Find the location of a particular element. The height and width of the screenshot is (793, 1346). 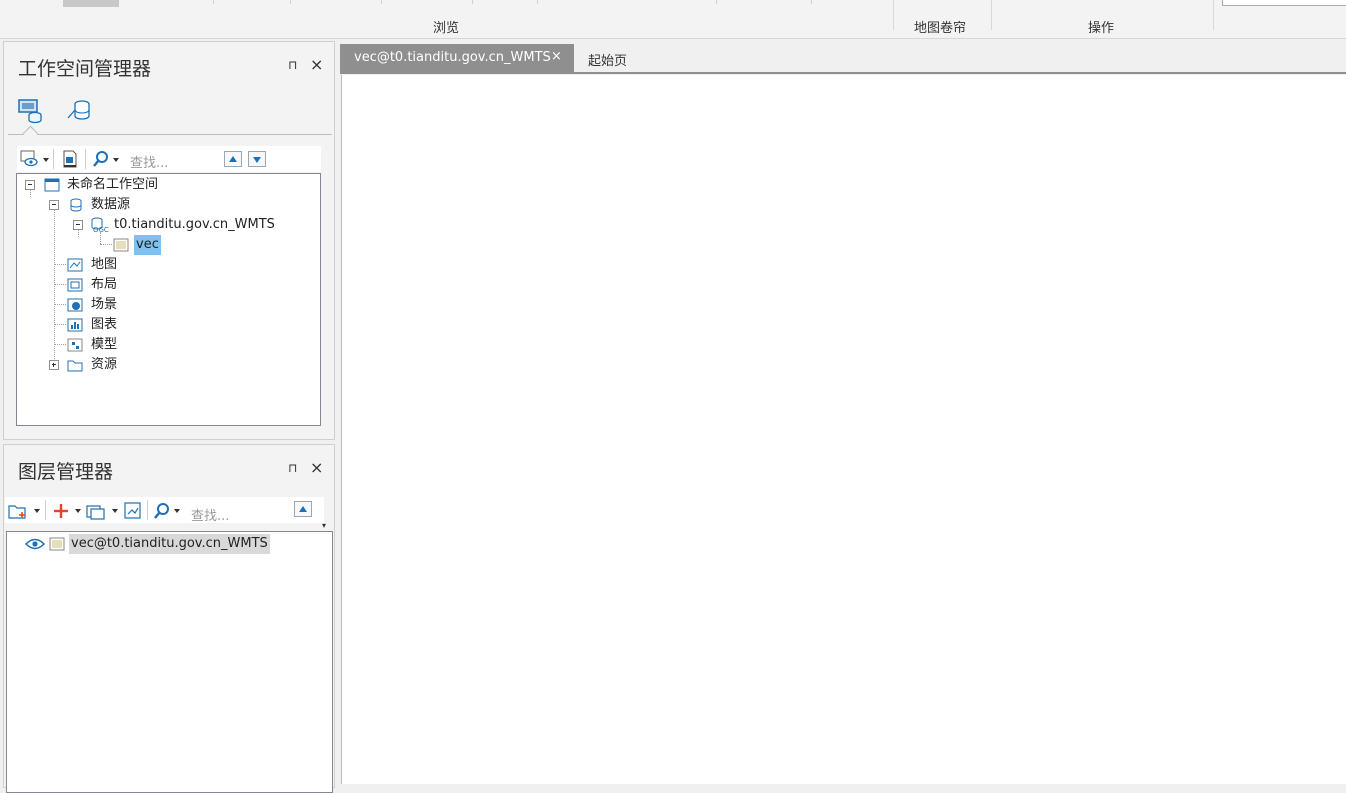

active-tab-indicator is located at coordinates (30, 133).